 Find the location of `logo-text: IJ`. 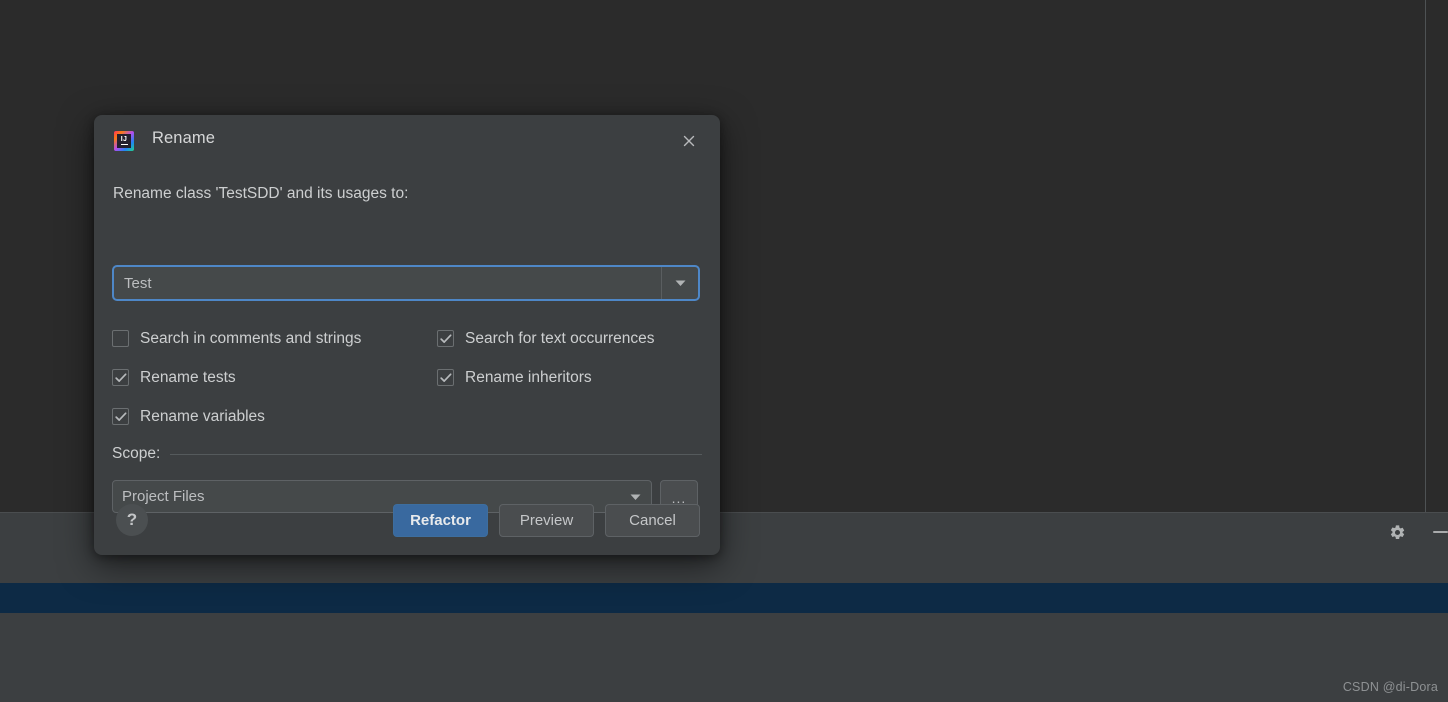

logo-text: IJ is located at coordinates (124, 139).